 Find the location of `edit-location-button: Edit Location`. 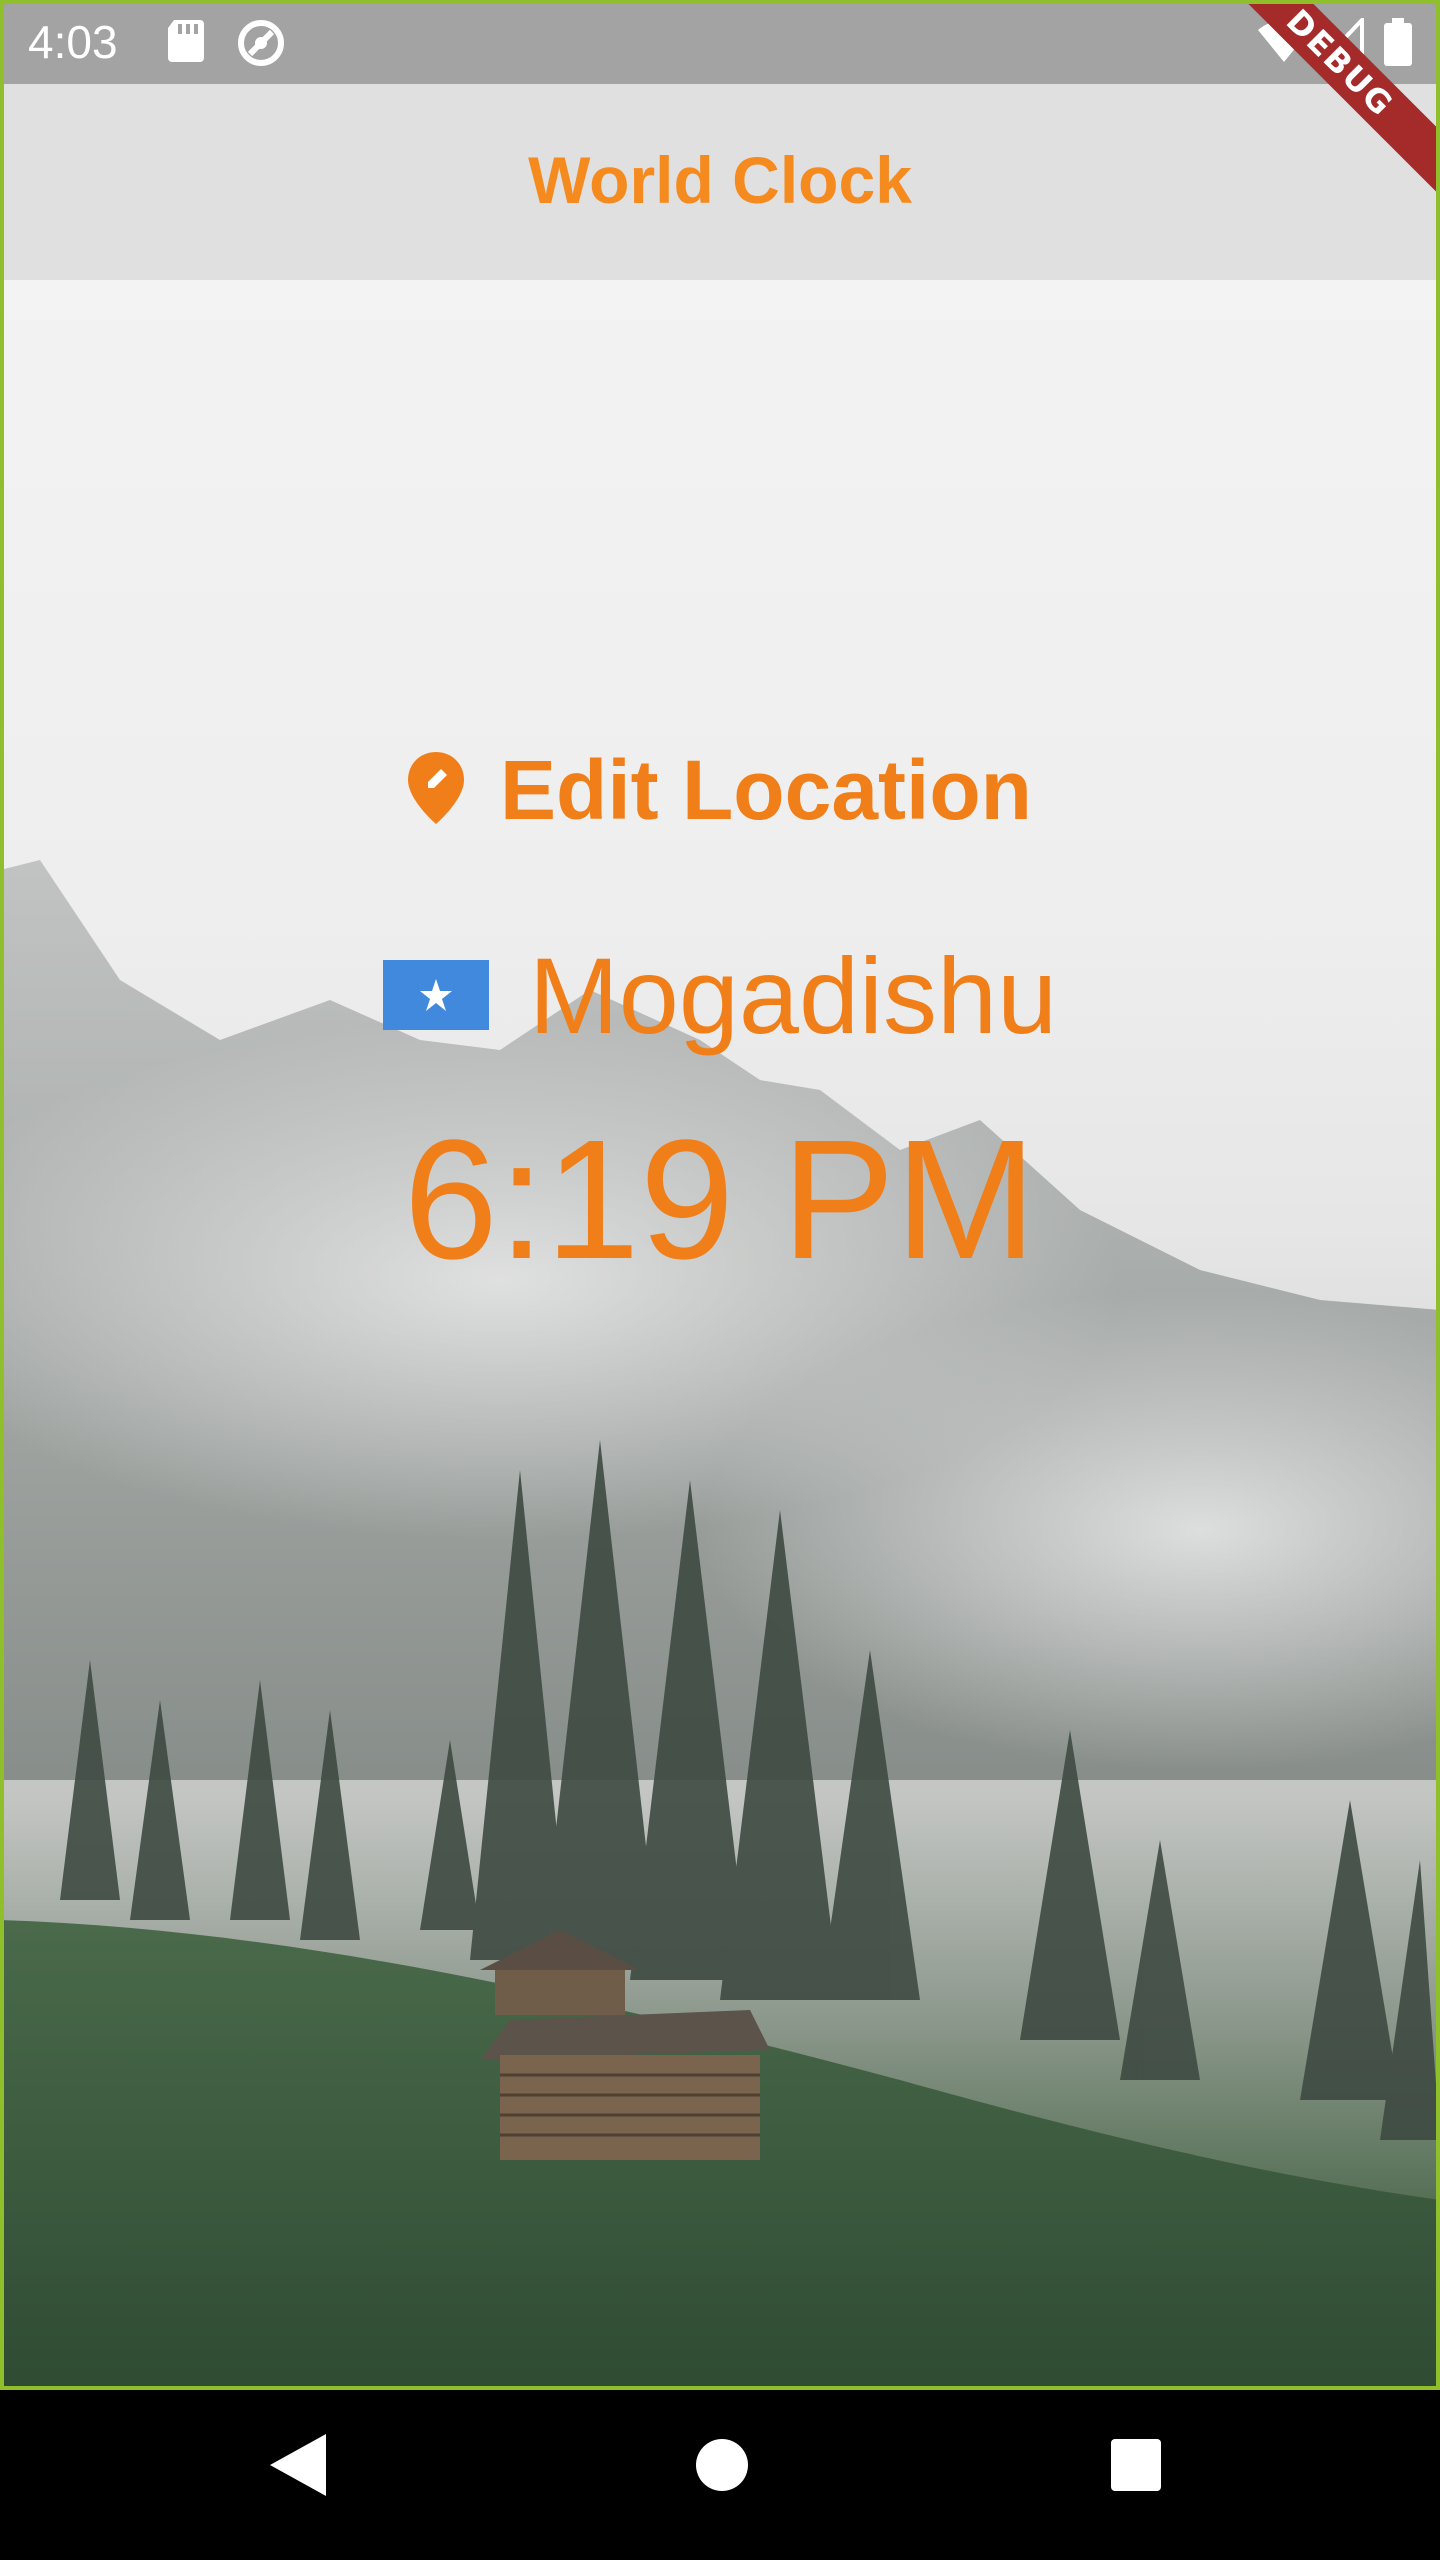

edit-location-button: Edit Location is located at coordinates (720, 790).